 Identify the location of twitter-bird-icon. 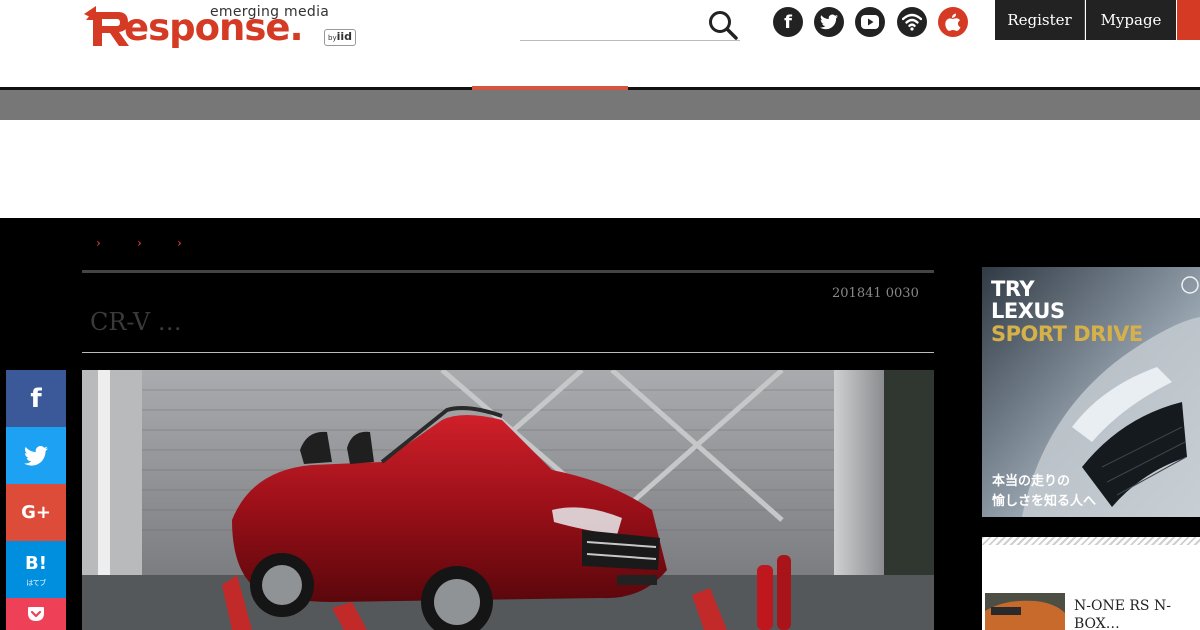
(829, 22).